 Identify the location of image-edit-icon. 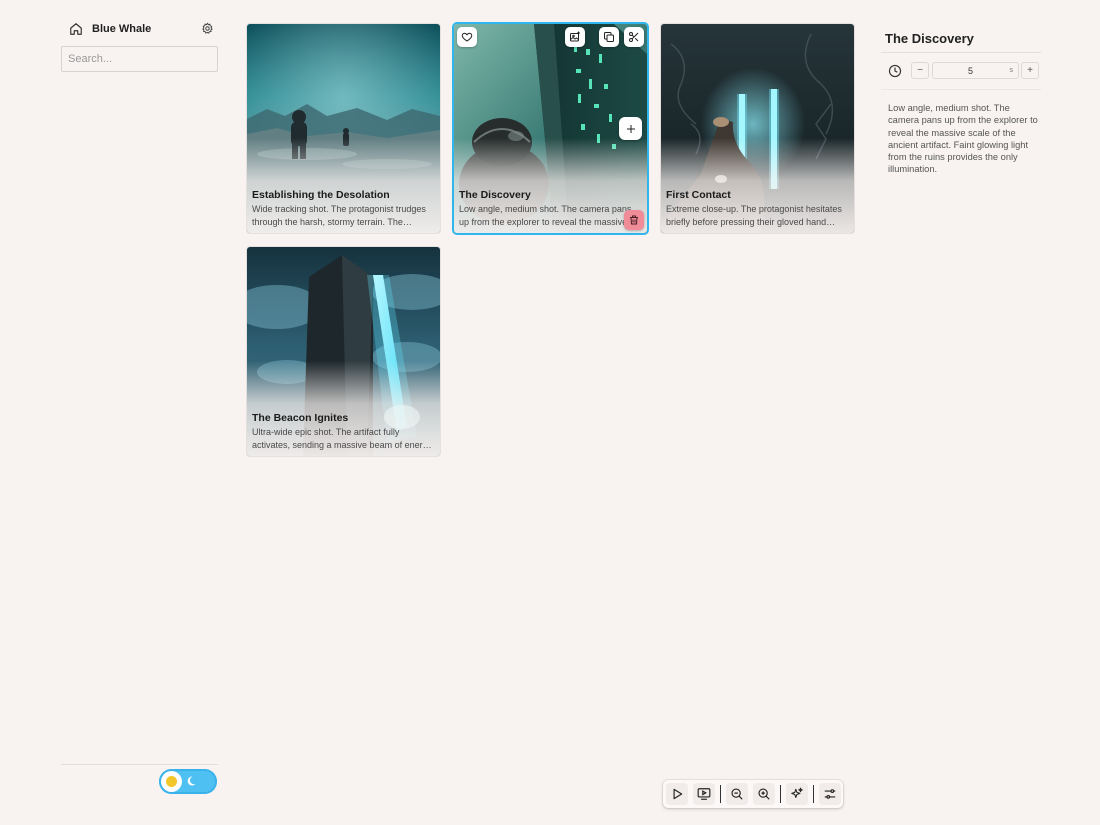
(575, 36).